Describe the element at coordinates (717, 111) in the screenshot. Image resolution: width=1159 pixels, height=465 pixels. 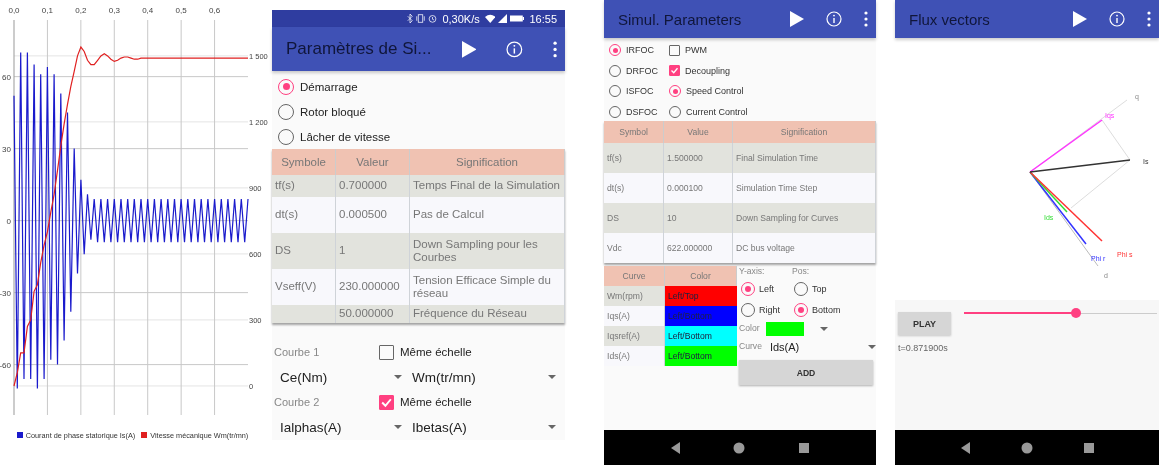
I see `option-label: Current Control` at that location.